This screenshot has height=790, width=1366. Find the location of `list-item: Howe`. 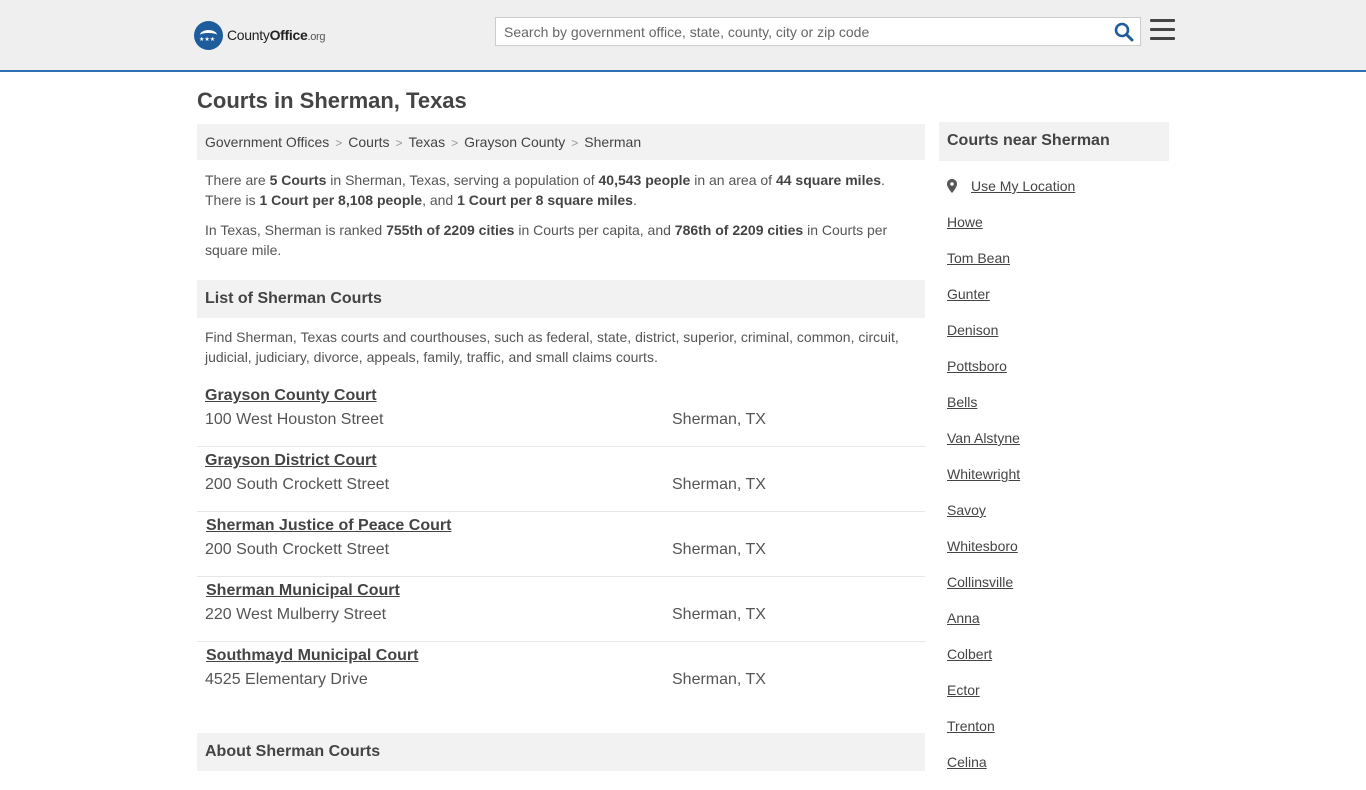

list-item: Howe is located at coordinates (983, 232).